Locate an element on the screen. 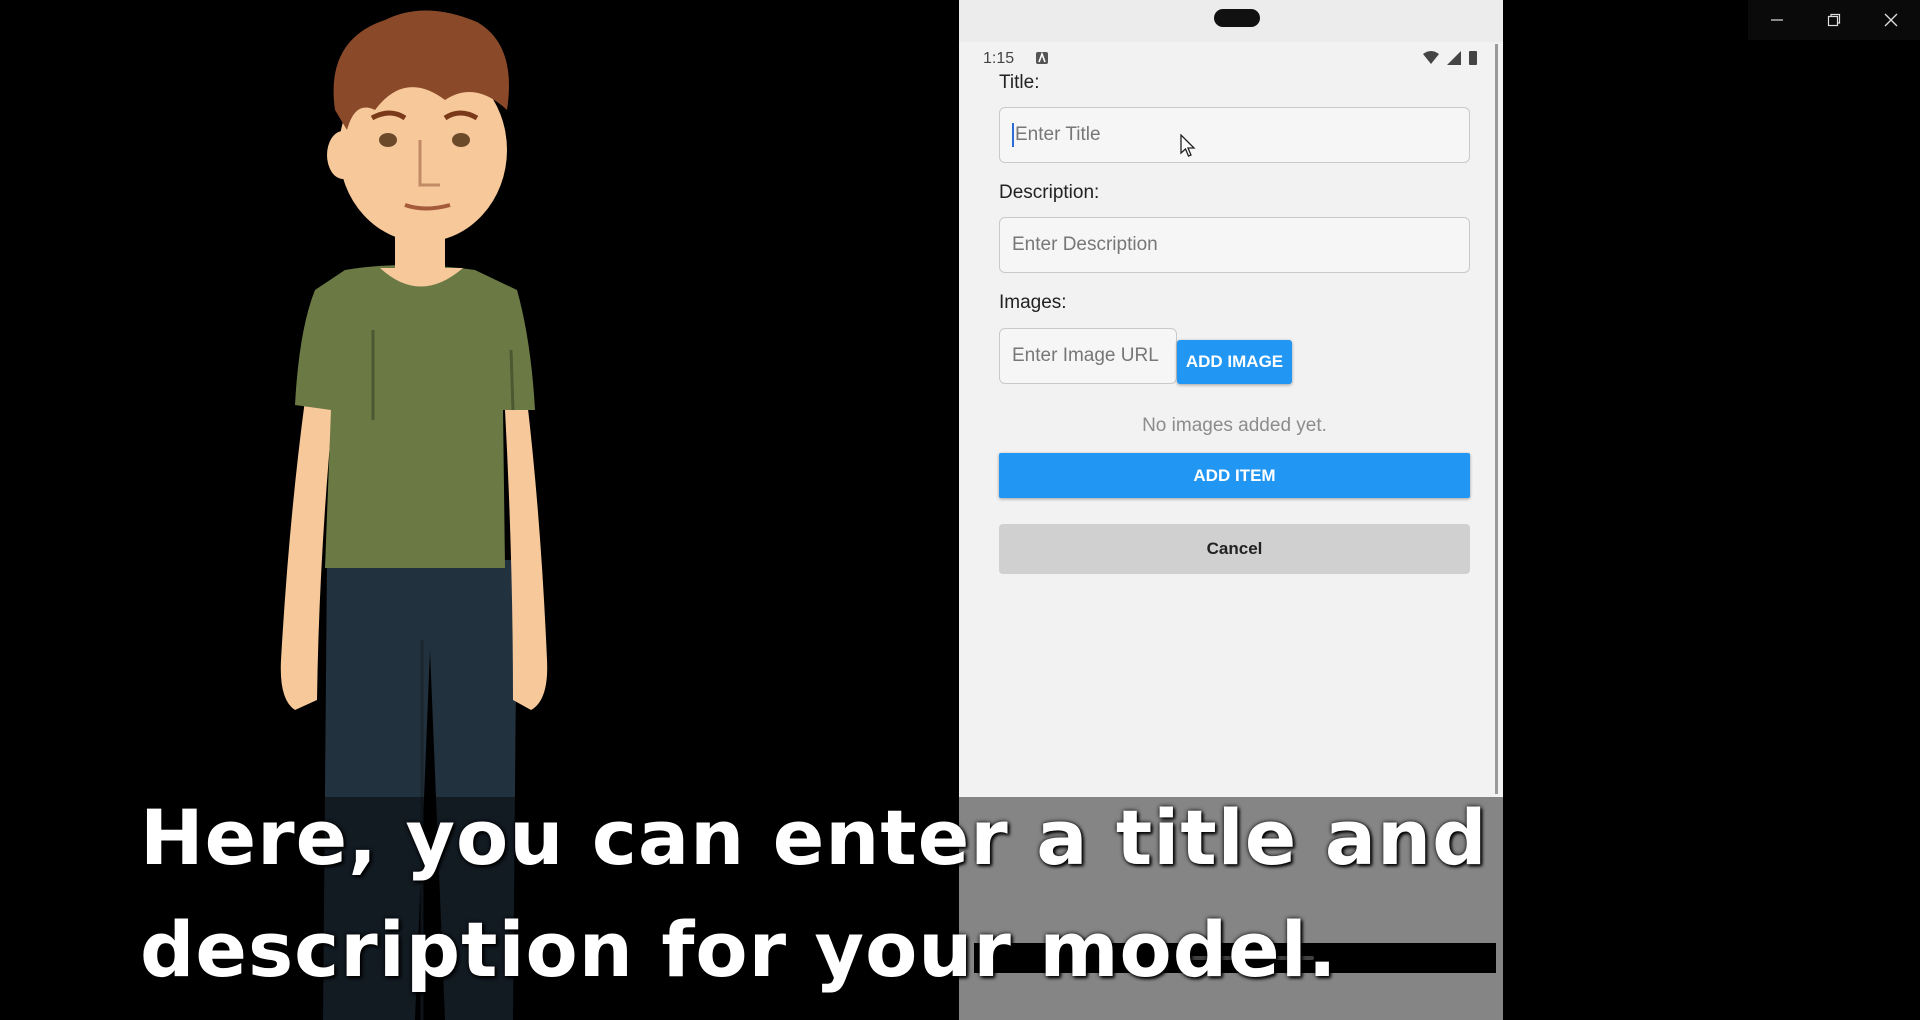  title-label: Title: is located at coordinates (1019, 82).